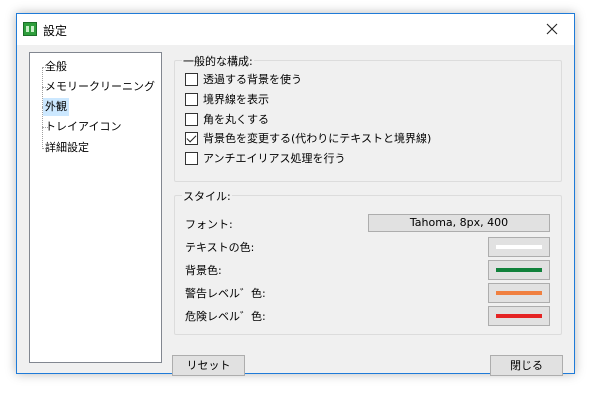 The width and height of the screenshot is (590, 394). Describe the element at coordinates (252, 79) in the screenshot. I see `option-label: 透過する背景を使う` at that location.